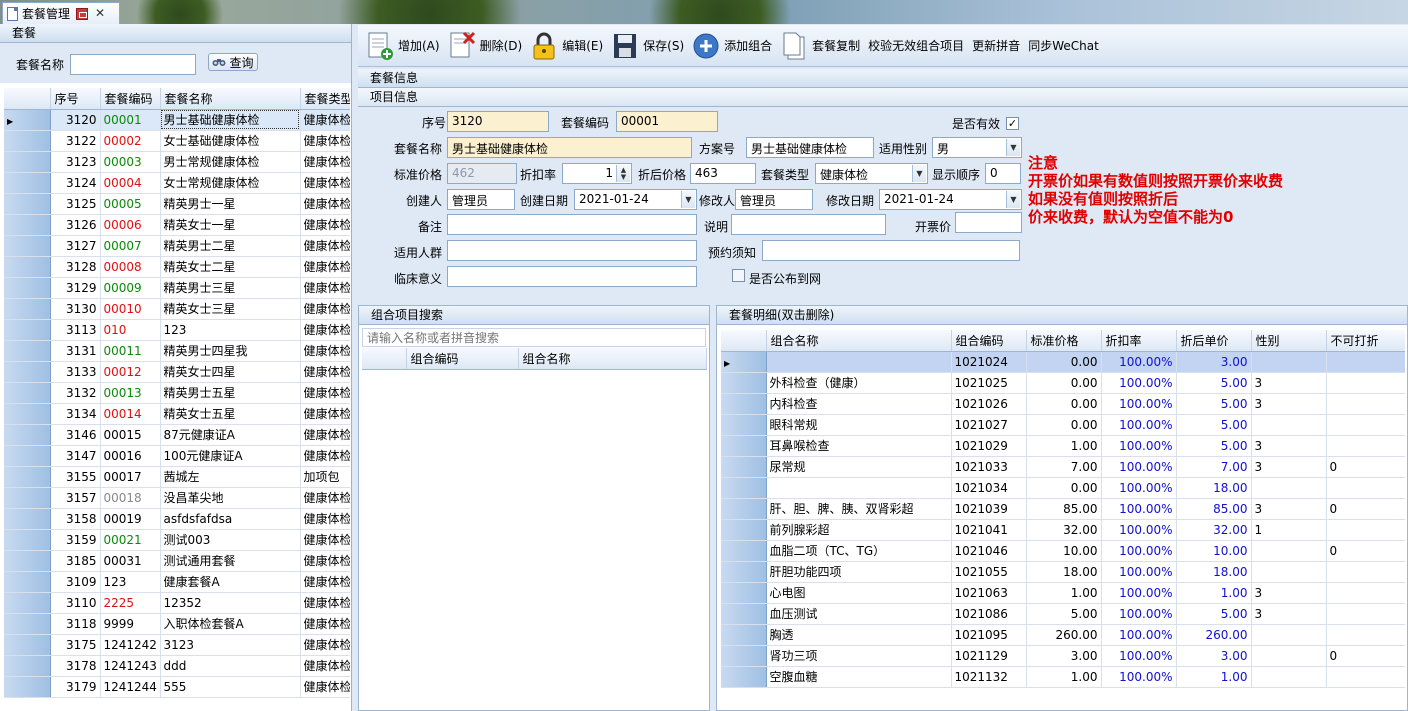 This screenshot has width=1408, height=711. What do you see at coordinates (1012, 123) in the screenshot?
I see `valid-checkbox: ✓` at bounding box center [1012, 123].